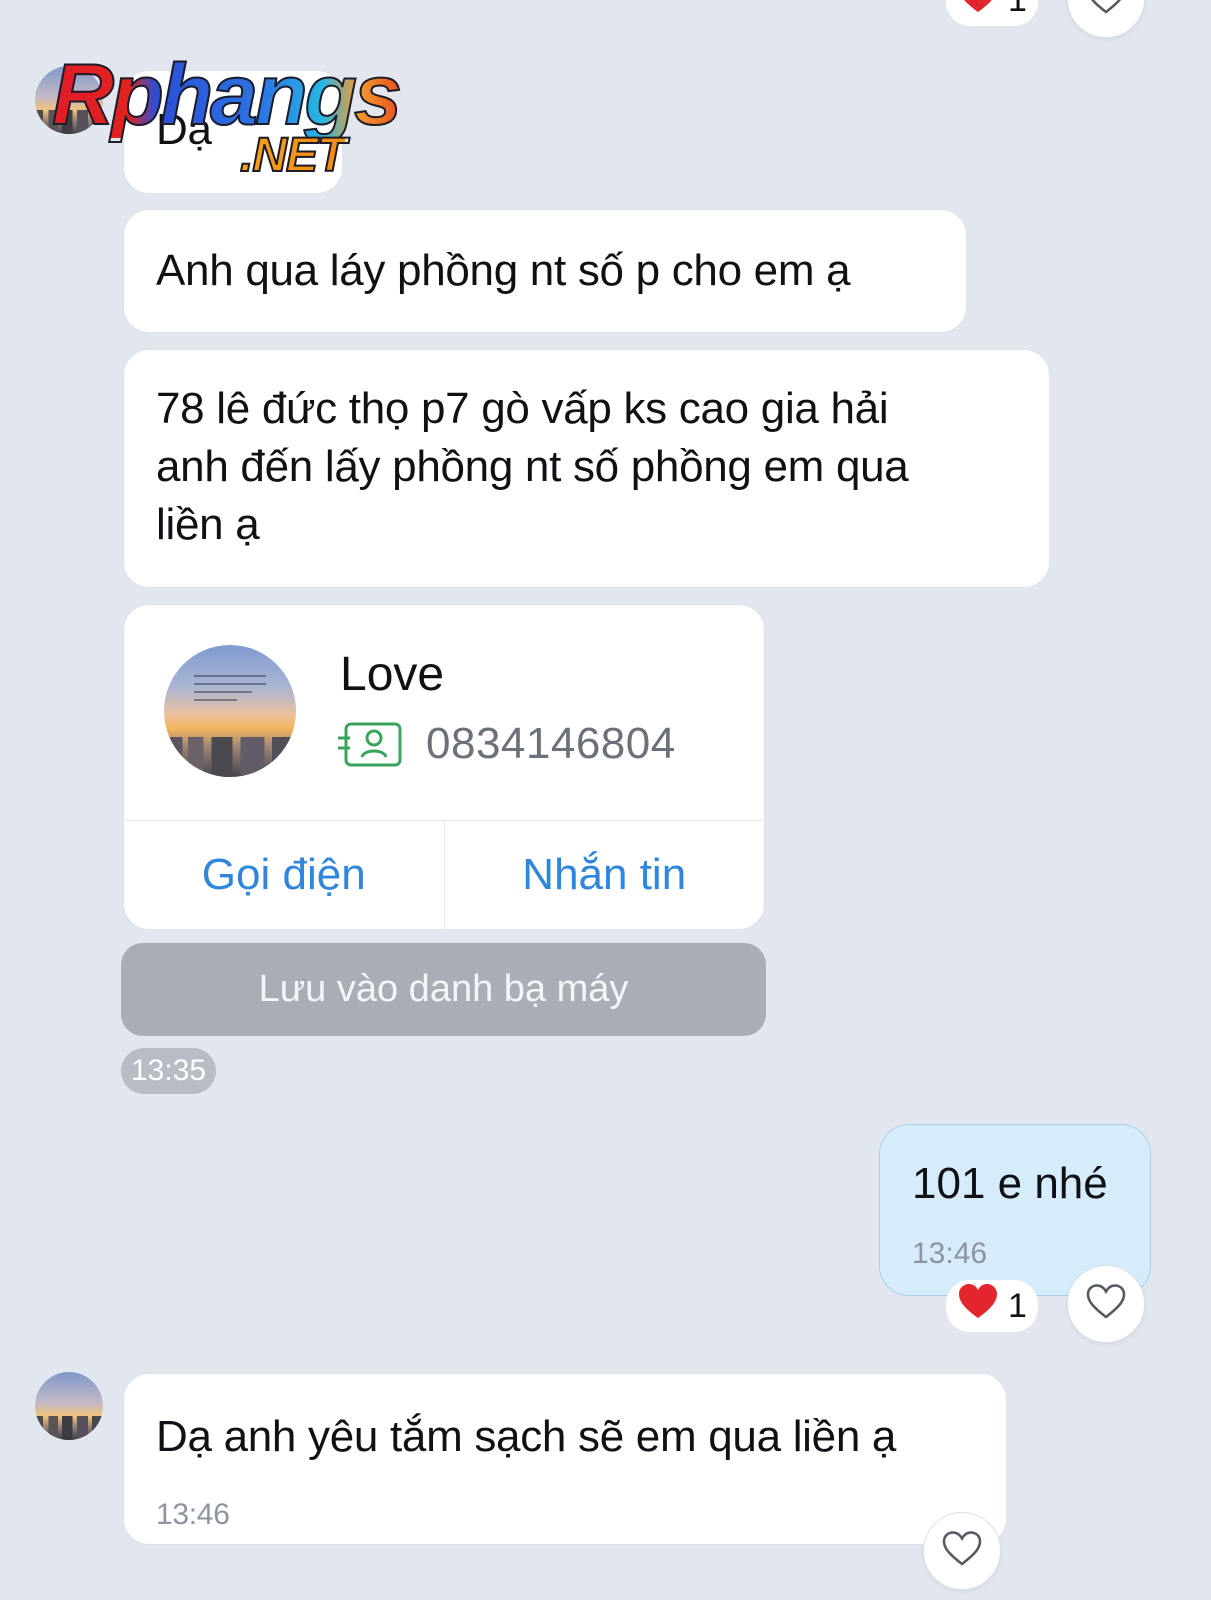 The image size is (1211, 1600). I want to click on contact-card: Love 0834146804 Gọi điện Nhắn tin, so click(444, 767).